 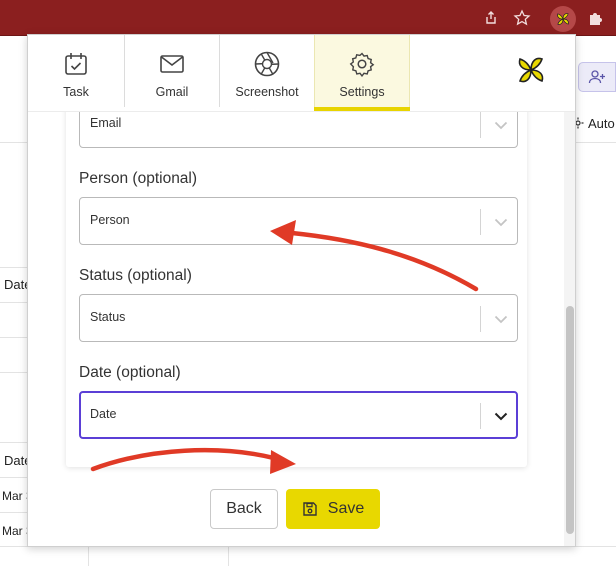 I want to click on tab-gmail-label: Gmail, so click(x=172, y=92).